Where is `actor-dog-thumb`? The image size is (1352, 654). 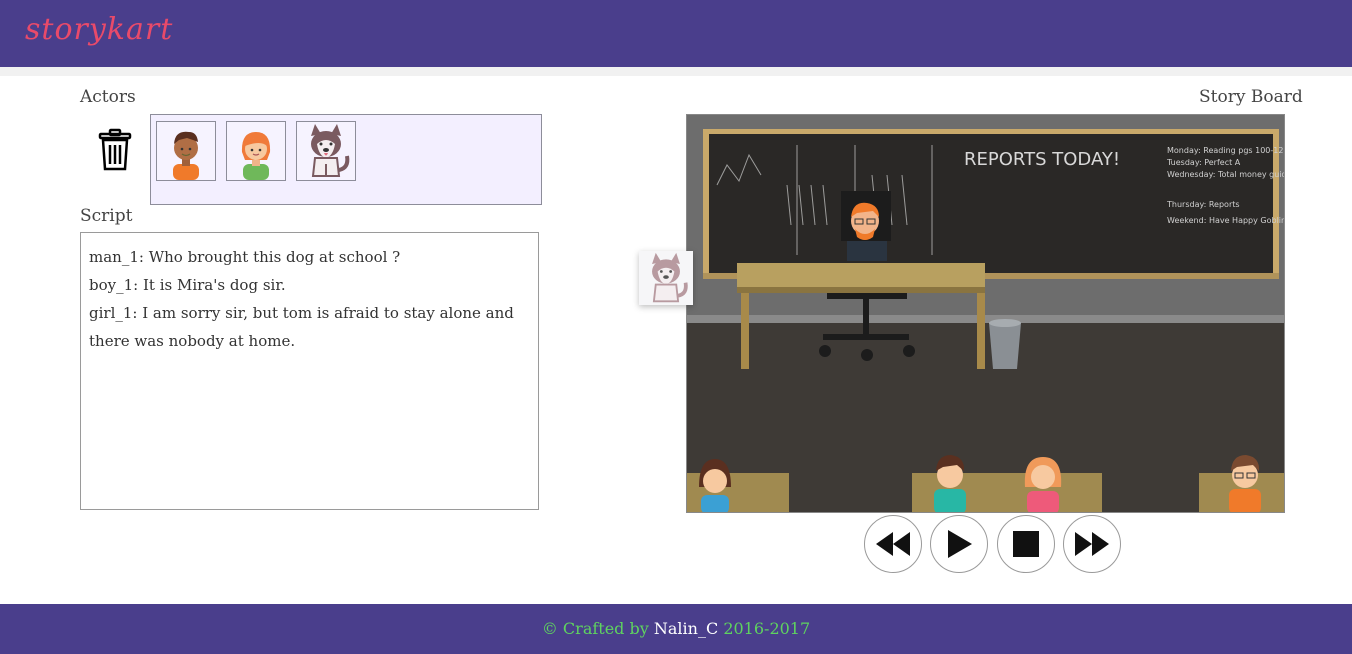 actor-dog-thumb is located at coordinates (326, 151).